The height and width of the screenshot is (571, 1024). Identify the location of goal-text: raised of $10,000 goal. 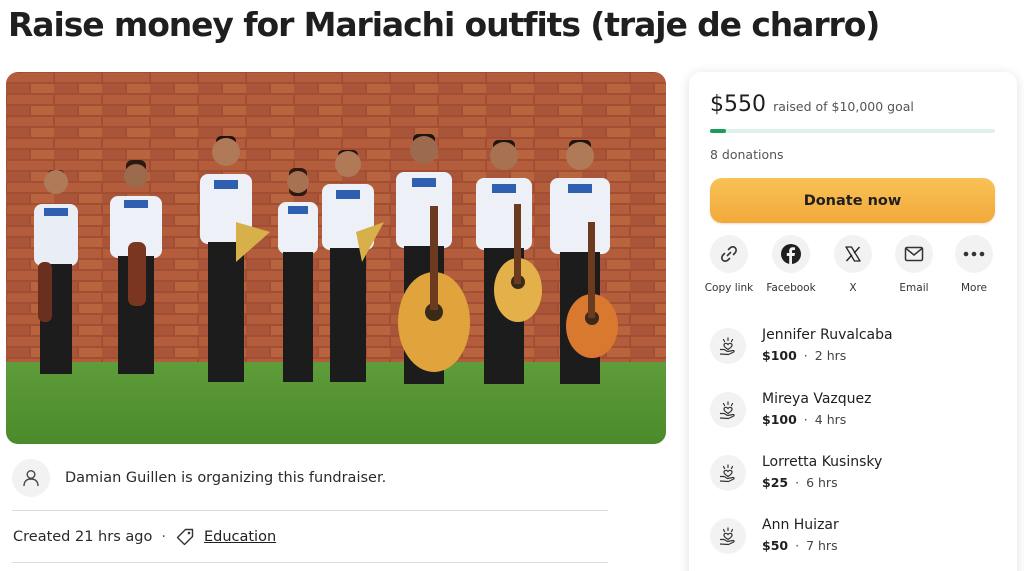
(843, 106).